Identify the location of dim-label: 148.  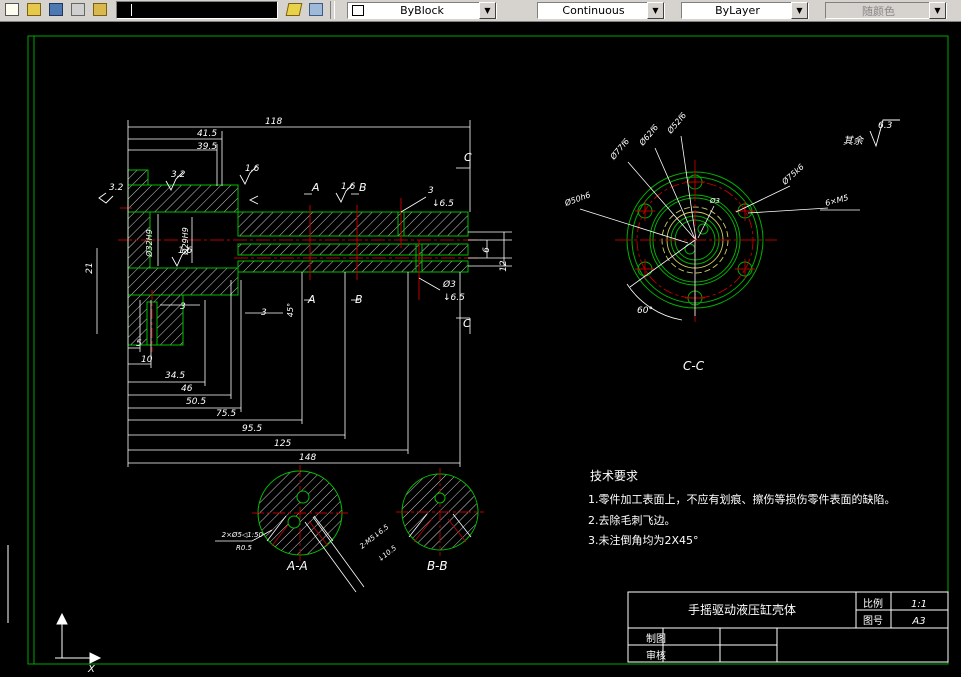
(307, 458).